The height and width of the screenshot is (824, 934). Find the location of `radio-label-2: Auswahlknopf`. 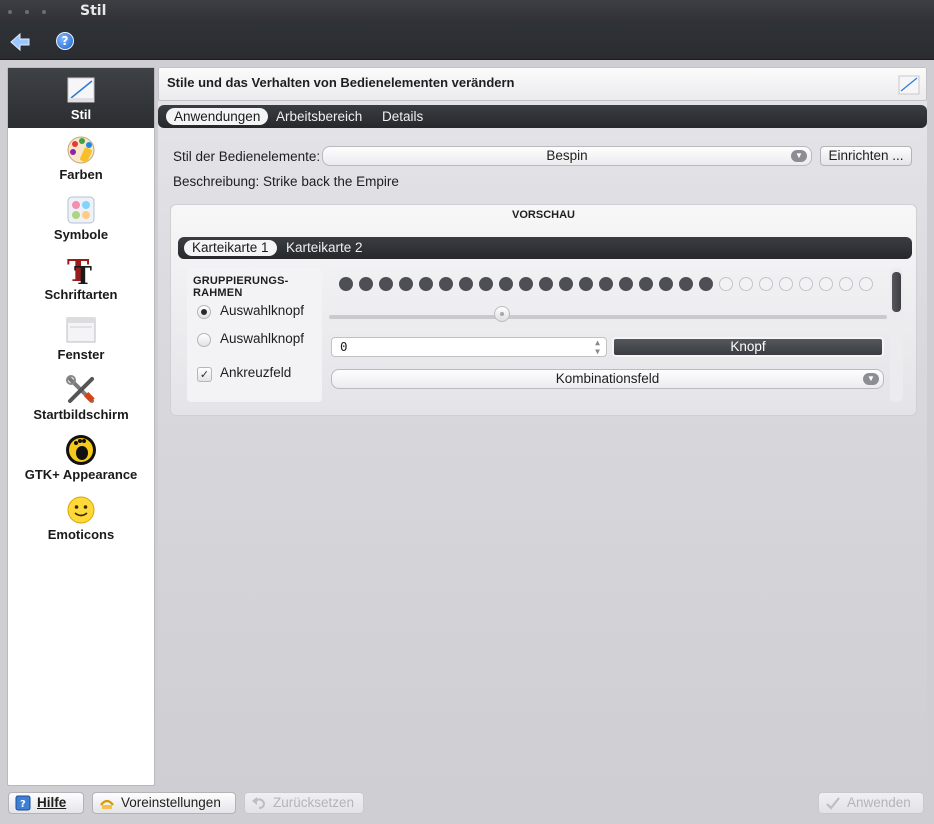

radio-label-2: Auswahlknopf is located at coordinates (262, 338).